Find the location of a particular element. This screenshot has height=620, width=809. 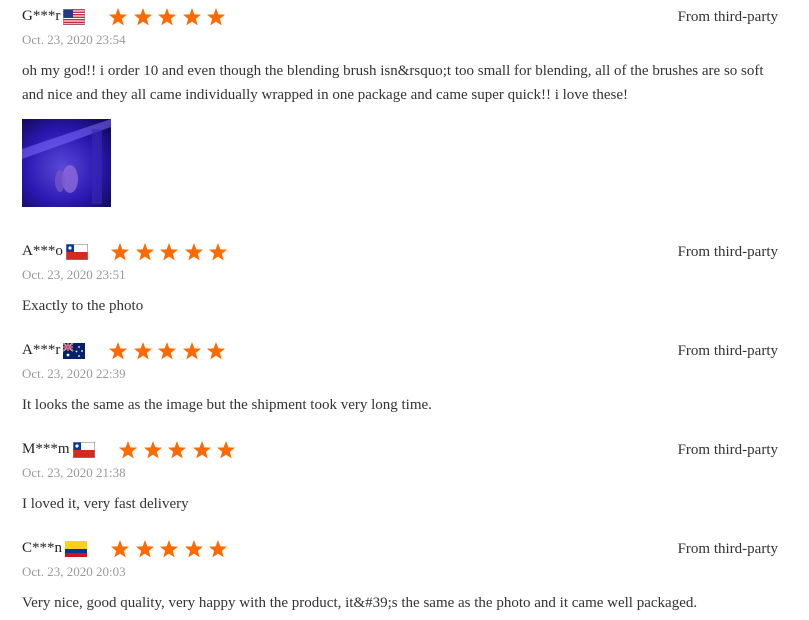

review-date: Oct. 23, 2020 22:39 is located at coordinates (74, 373).